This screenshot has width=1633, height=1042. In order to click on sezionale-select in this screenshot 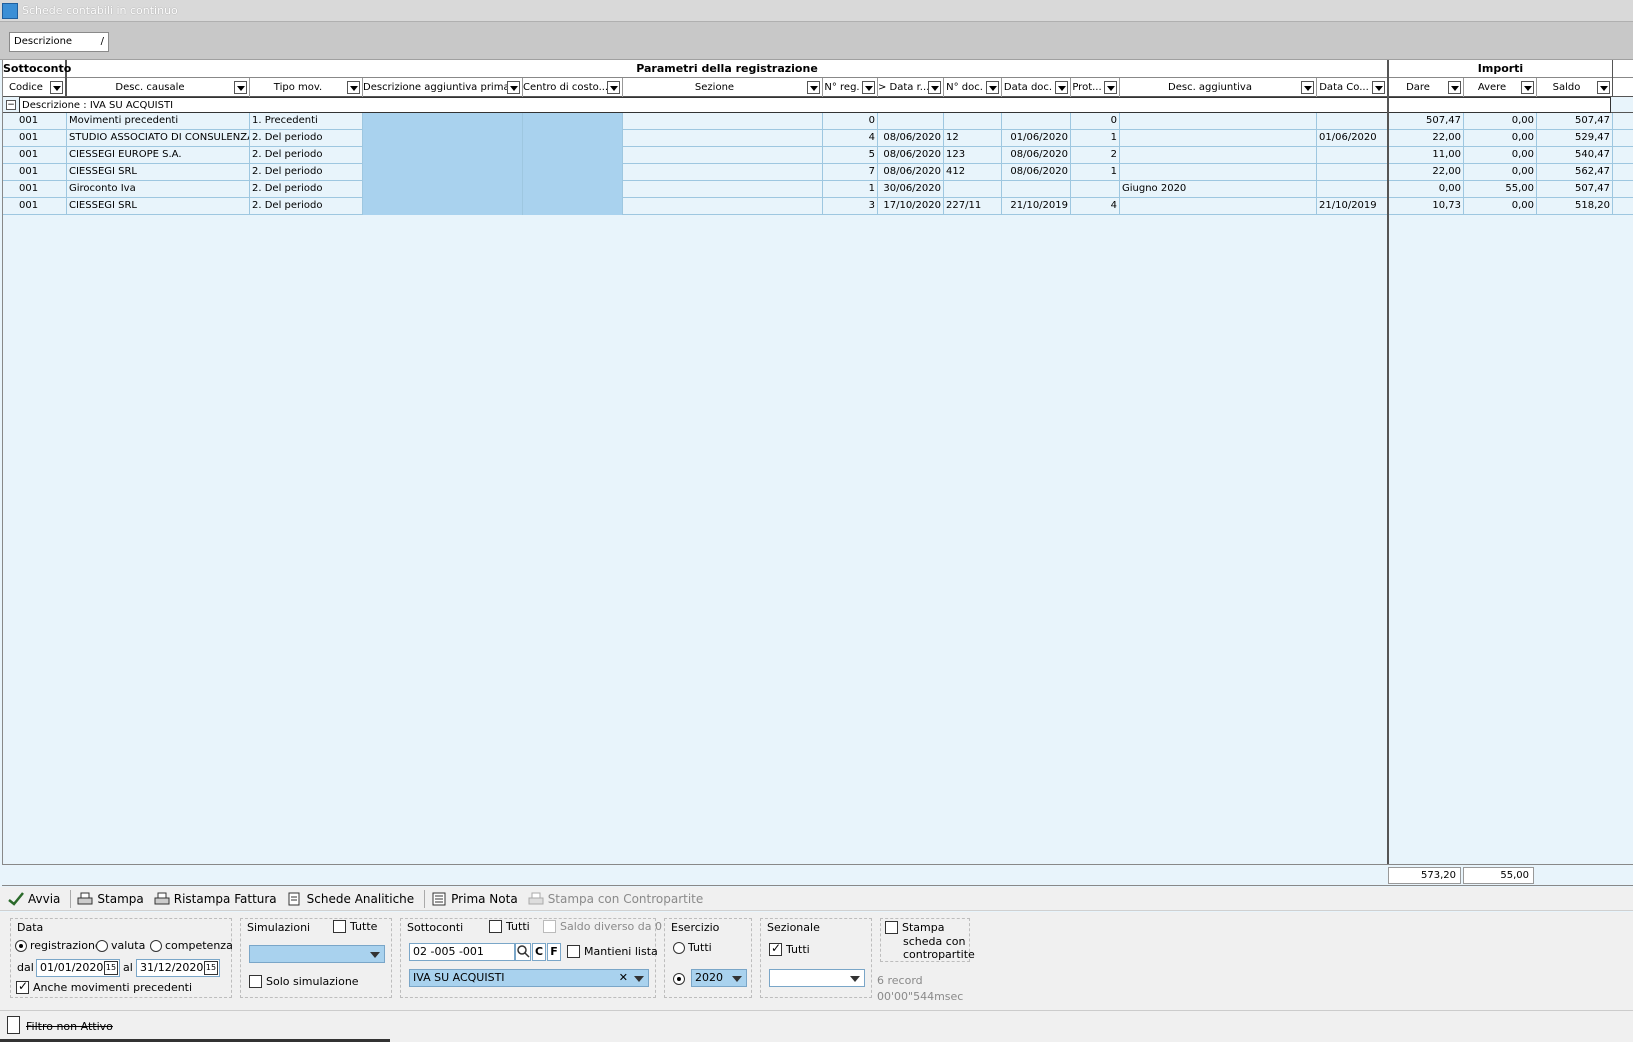, I will do `click(817, 978)`.